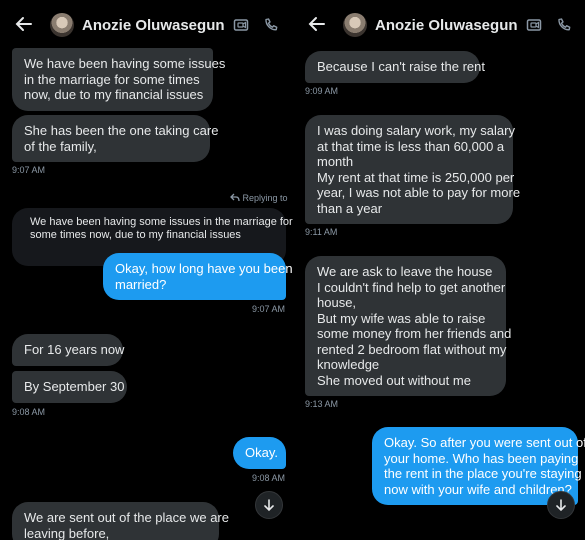 This screenshot has height=540, width=585. I want to click on replying-to-label: Replying to, so click(259, 198).